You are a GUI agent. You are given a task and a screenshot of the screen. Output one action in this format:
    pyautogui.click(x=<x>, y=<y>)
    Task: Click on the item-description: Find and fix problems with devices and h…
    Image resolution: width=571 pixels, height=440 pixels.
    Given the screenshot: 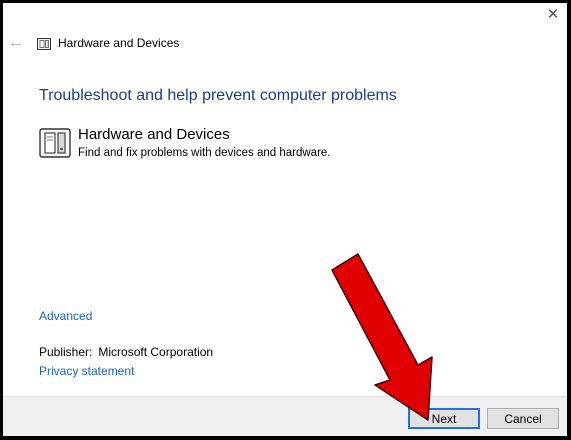 What is the action you would take?
    pyautogui.click(x=204, y=153)
    